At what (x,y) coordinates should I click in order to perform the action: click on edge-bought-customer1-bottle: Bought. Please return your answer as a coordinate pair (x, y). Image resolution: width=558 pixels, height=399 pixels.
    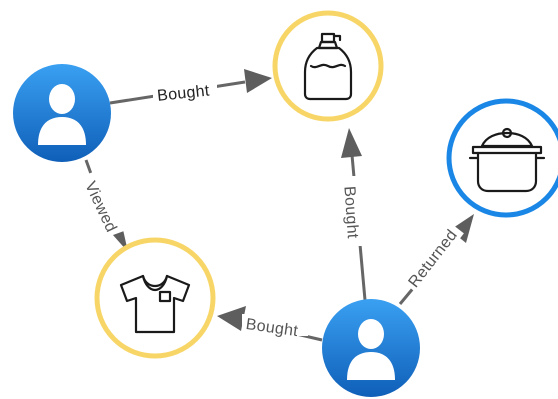
    Looking at the image, I should click on (190, 87).